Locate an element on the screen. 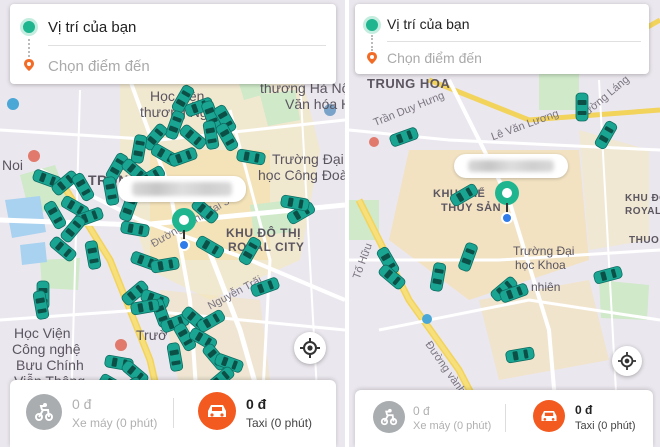 Image resolution: width=660 pixels, height=447 pixels. map-label-nhien: nhiên is located at coordinates (546, 287).